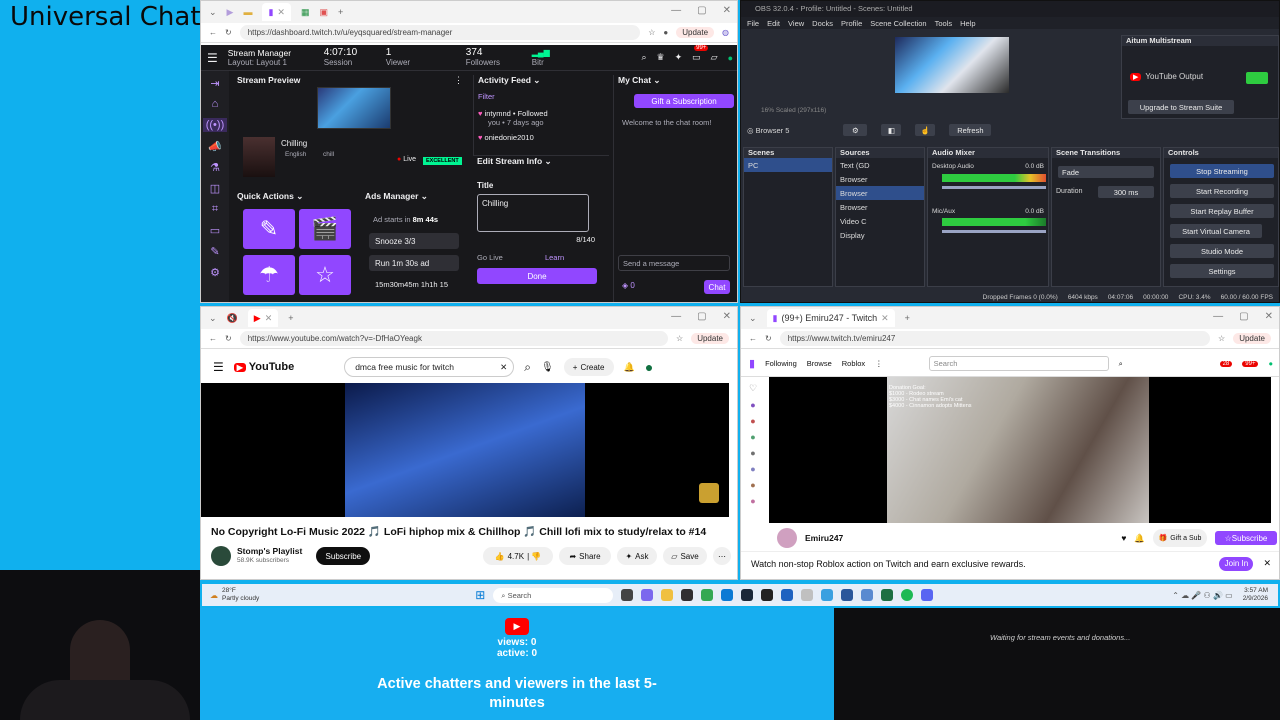  Describe the element at coordinates (325, 229) in the screenshot. I see `clip-action-button: 🎬` at that location.